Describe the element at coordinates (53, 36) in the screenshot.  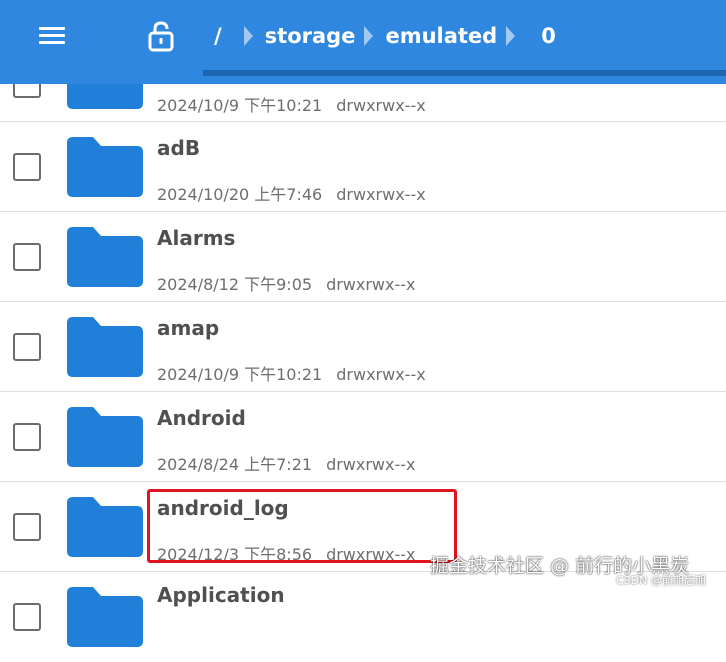
I see `menu-button` at that location.